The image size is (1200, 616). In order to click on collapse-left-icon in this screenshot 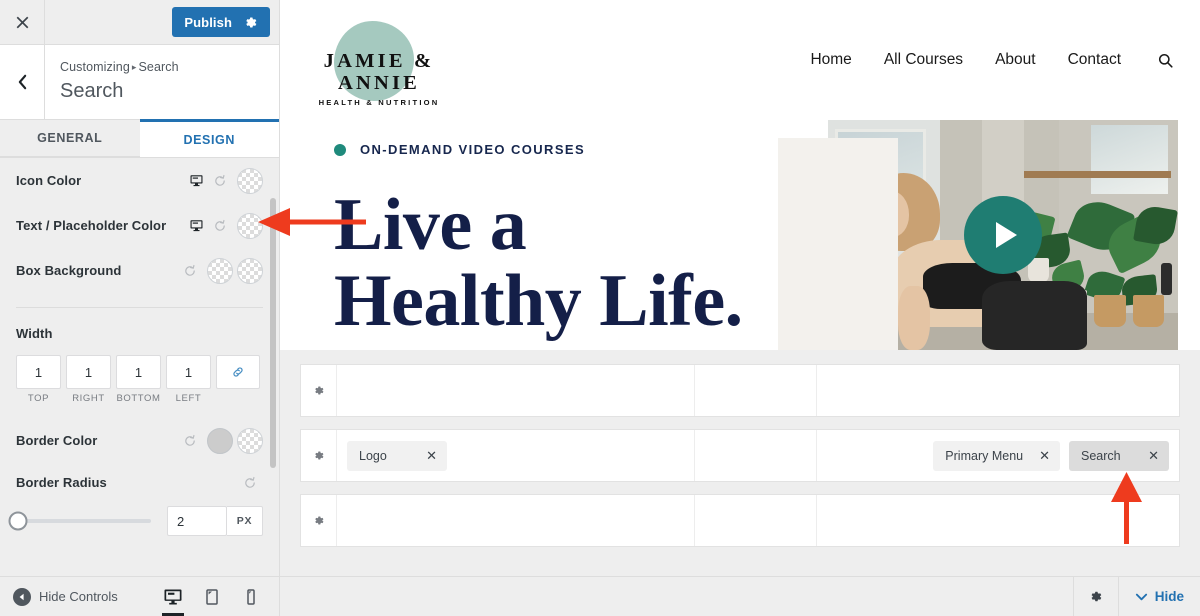, I will do `click(22, 596)`.